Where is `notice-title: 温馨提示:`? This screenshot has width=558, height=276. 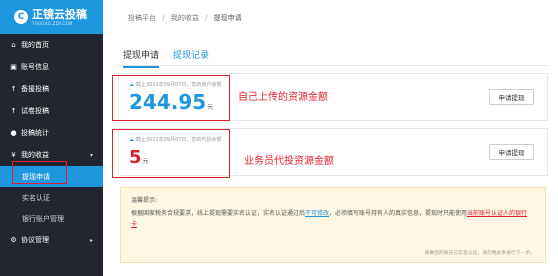 notice-title: 温馨提示: is located at coordinates (144, 200).